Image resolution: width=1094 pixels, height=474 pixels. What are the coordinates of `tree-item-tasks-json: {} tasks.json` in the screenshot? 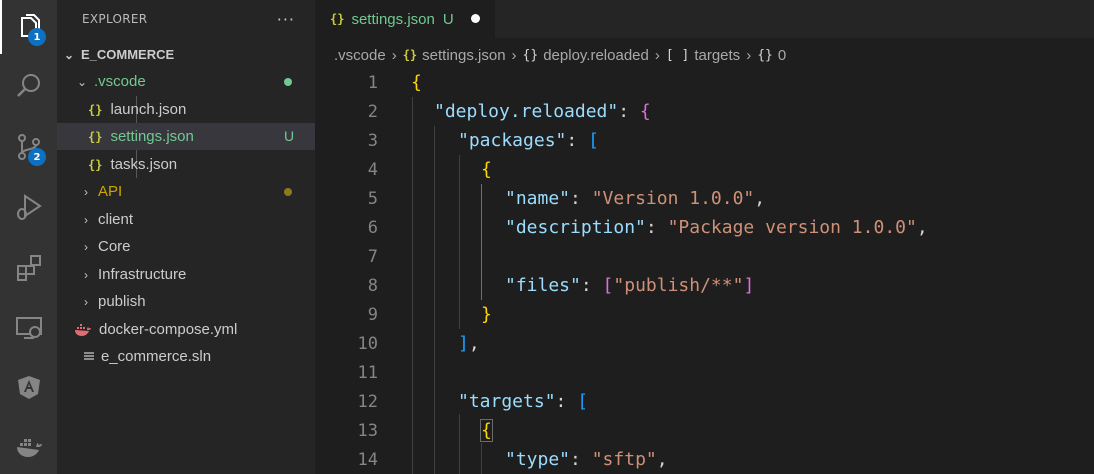 It's located at (186, 164).